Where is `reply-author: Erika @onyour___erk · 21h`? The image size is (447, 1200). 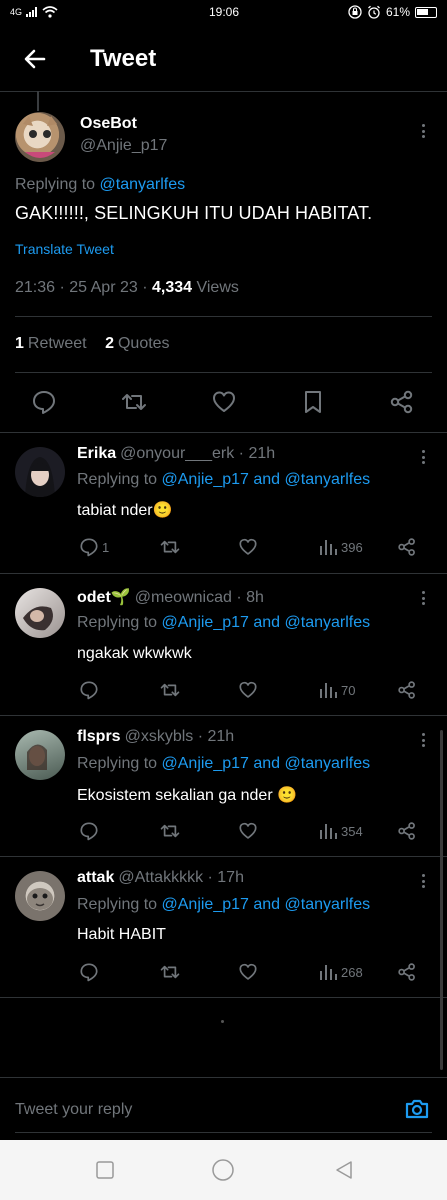
reply-author: Erika @onyour___erk · 21h is located at coordinates (176, 454).